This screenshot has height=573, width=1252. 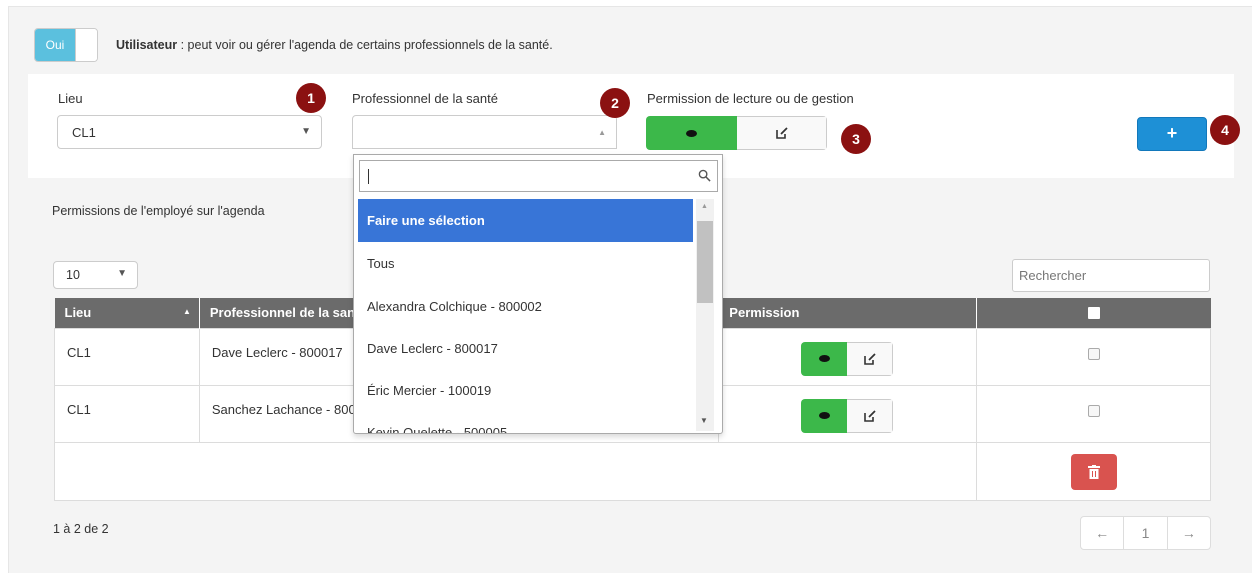 What do you see at coordinates (705, 315) in the screenshot?
I see `dropdown-scrollbar: ▲ ▼` at bounding box center [705, 315].